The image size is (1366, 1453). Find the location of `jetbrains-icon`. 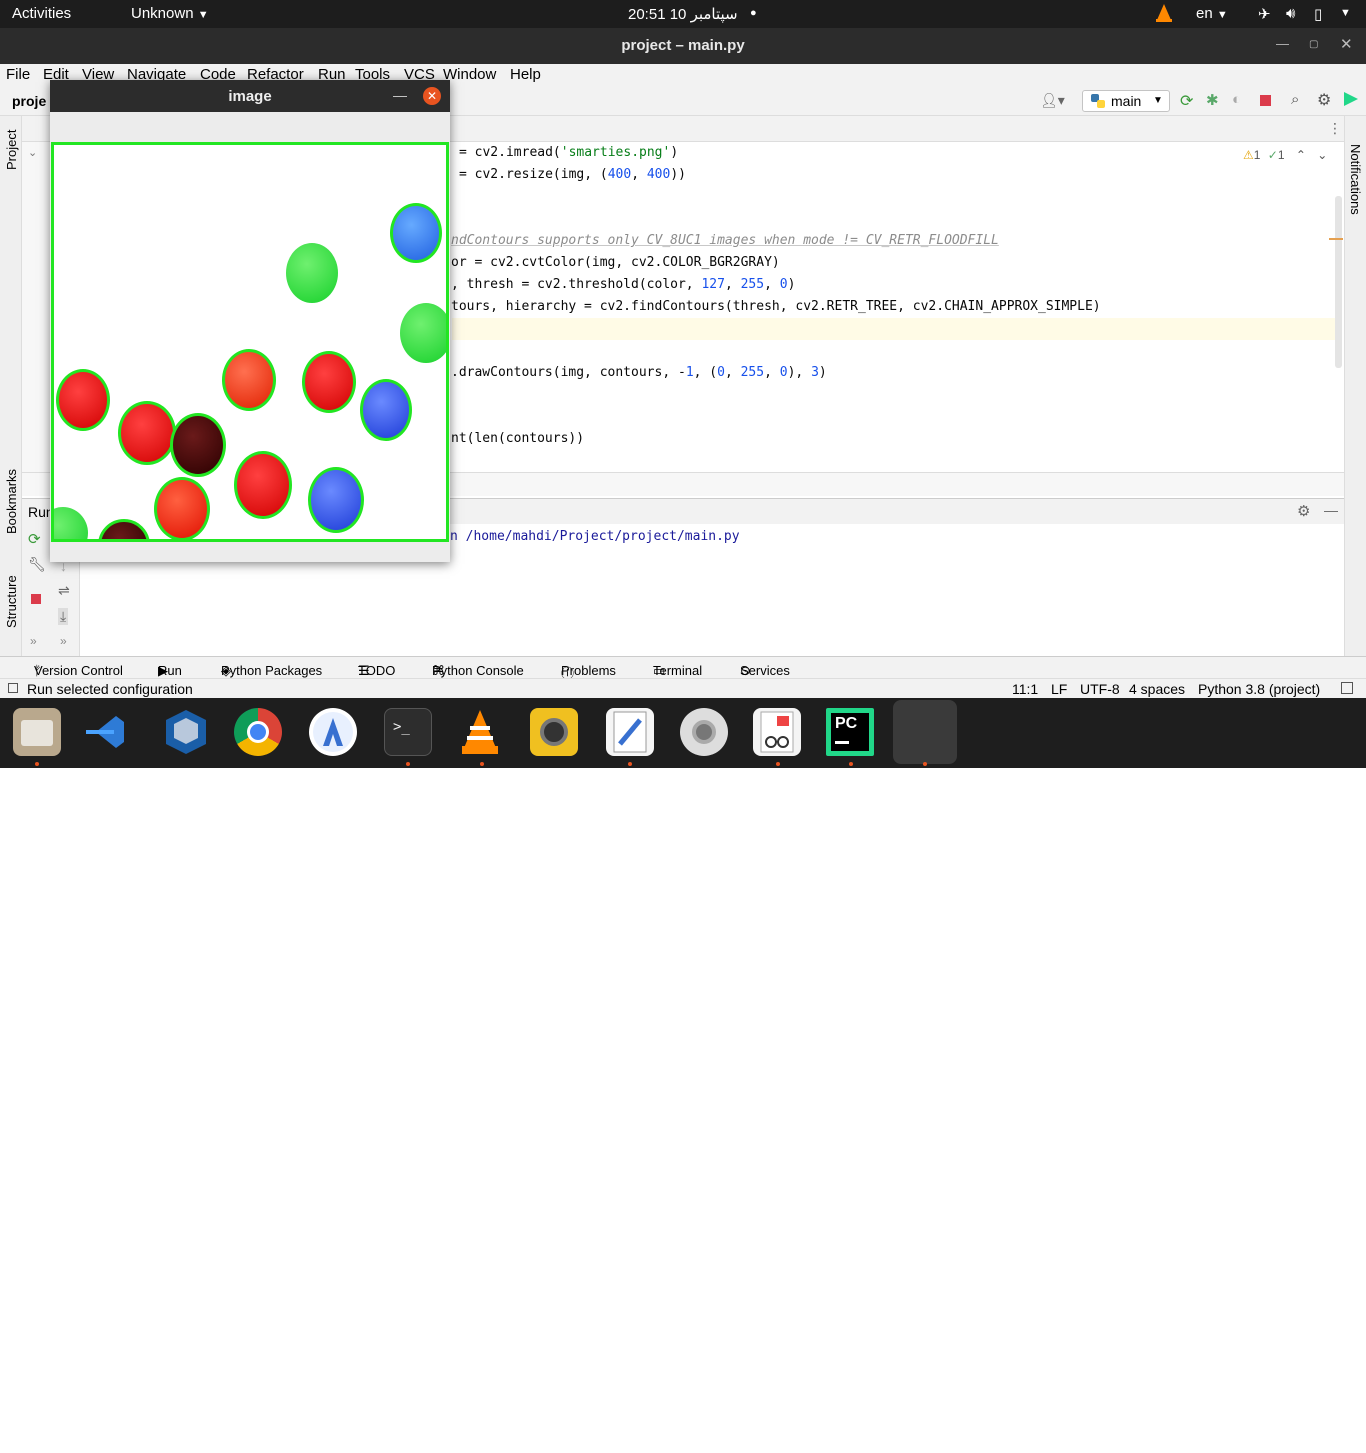

jetbrains-icon is located at coordinates (1351, 100).